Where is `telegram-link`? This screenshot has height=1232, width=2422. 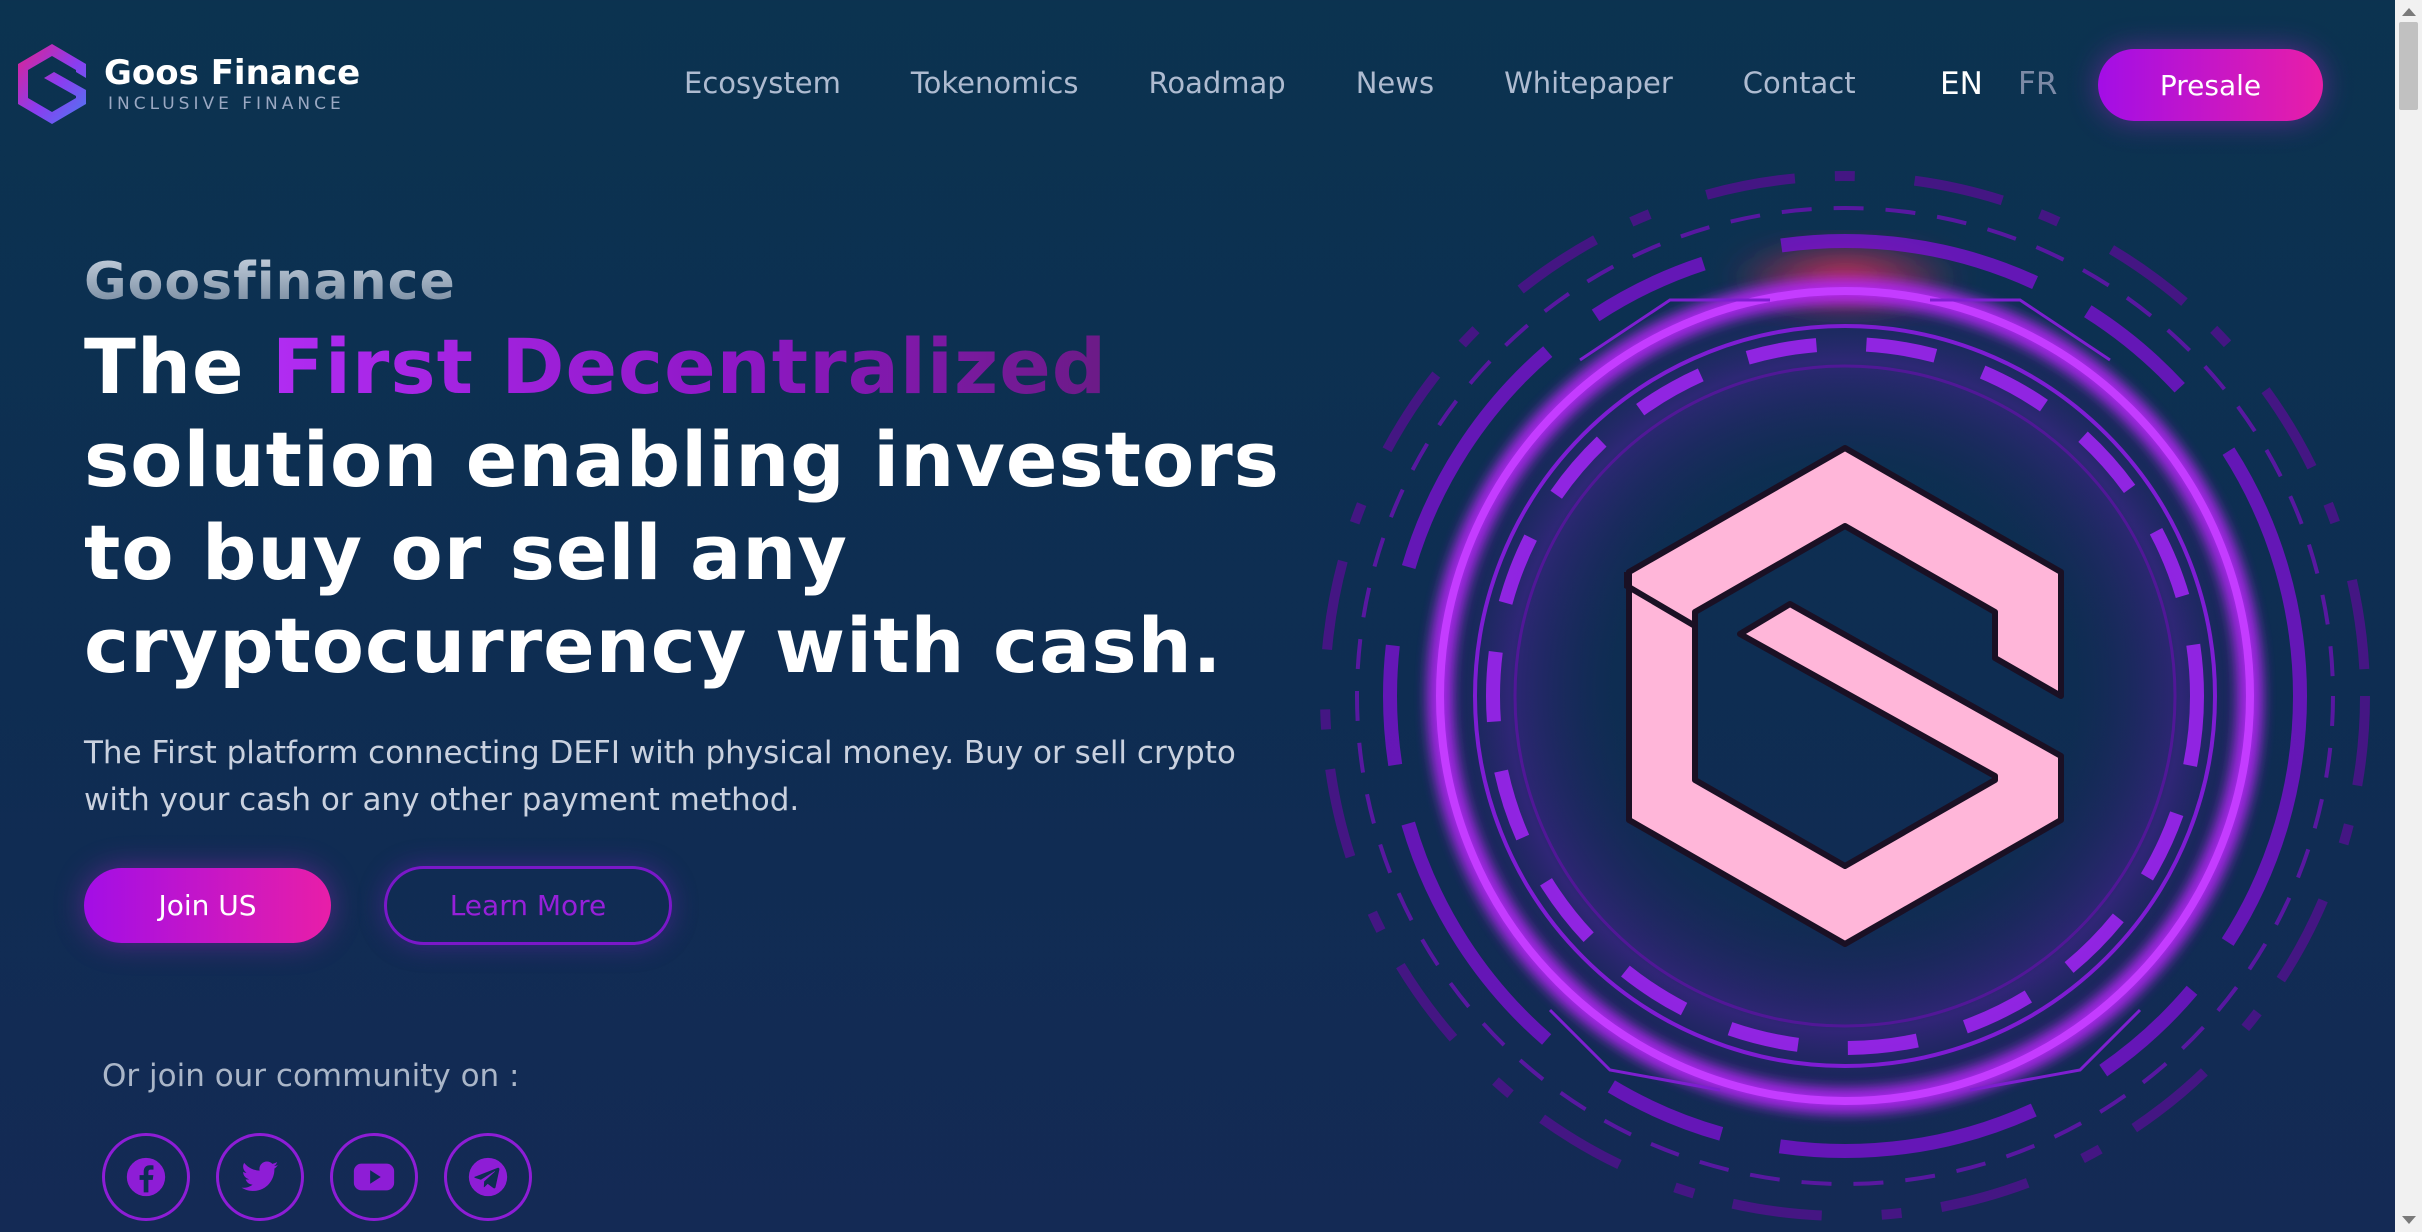 telegram-link is located at coordinates (488, 1177).